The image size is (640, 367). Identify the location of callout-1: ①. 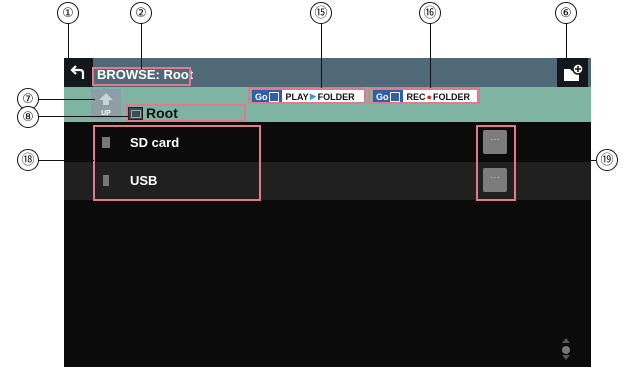
(68, 13).